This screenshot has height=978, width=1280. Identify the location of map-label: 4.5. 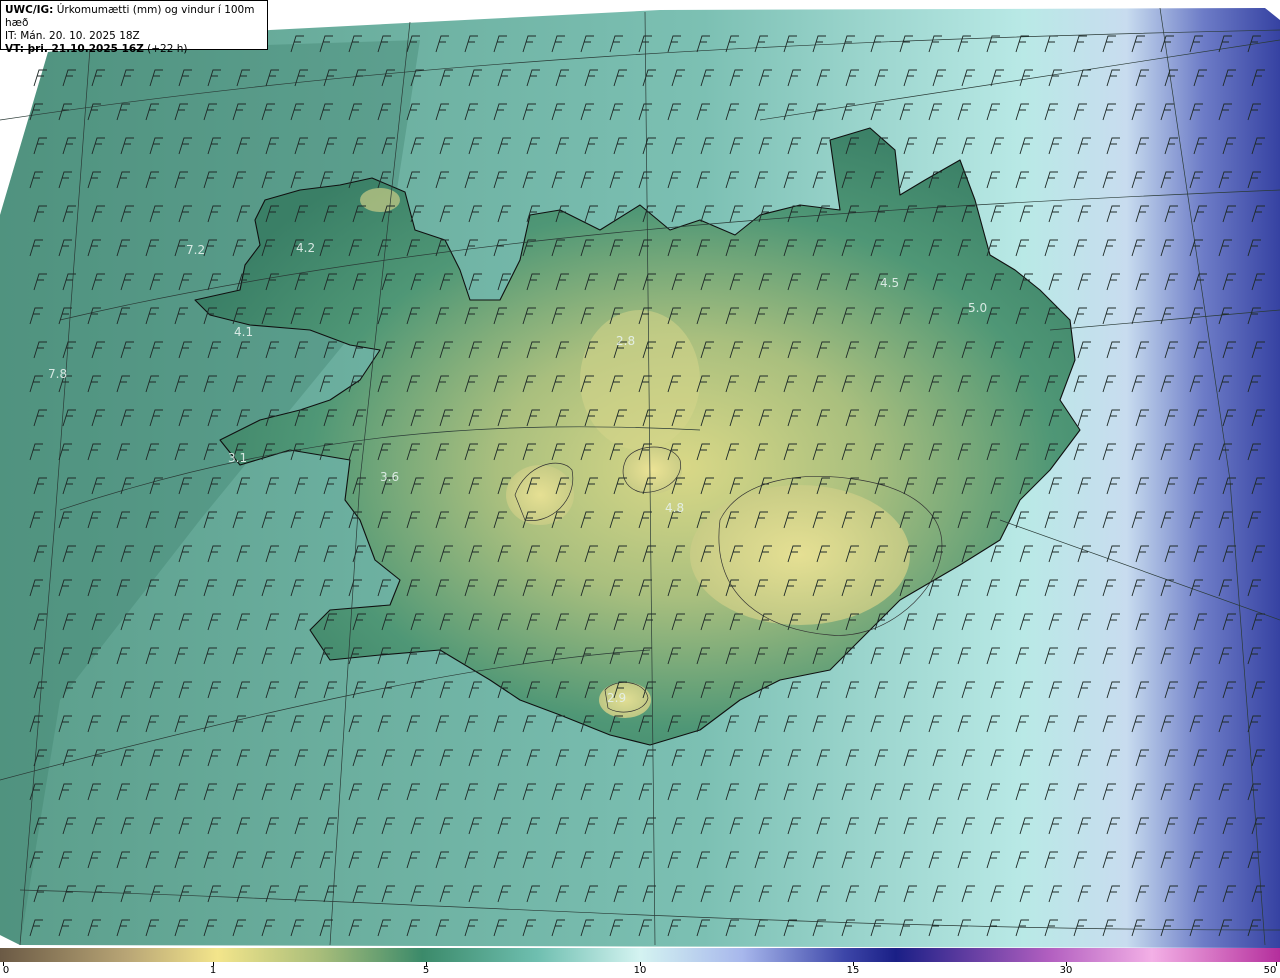
(889, 283).